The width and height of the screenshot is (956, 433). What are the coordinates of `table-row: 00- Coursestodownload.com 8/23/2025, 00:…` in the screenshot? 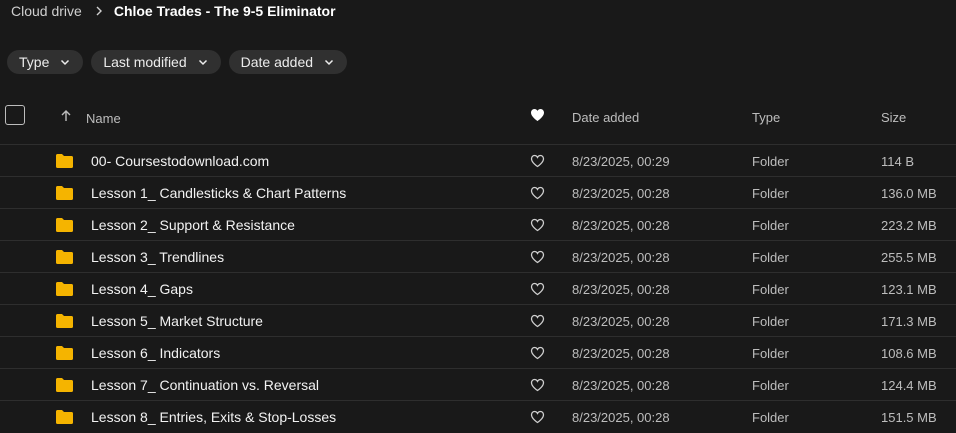 It's located at (478, 160).